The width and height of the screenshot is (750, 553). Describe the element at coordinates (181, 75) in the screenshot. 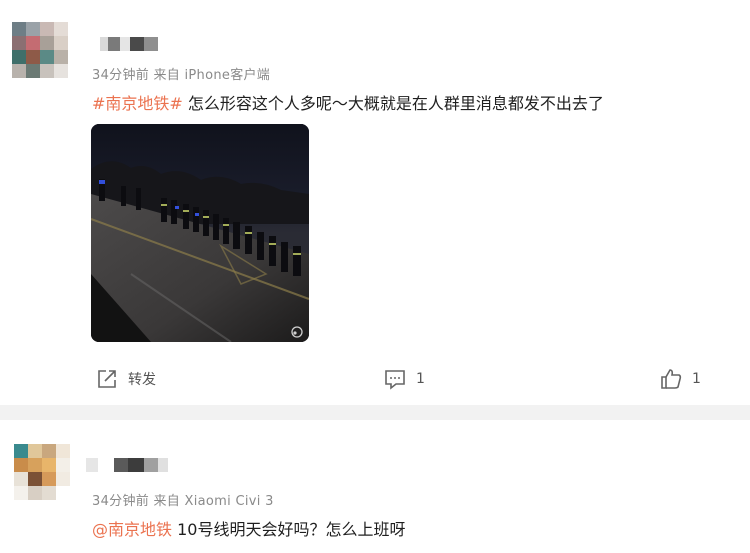

I see `post-meta: 34分钟前 来自 iPhone客户端` at that location.